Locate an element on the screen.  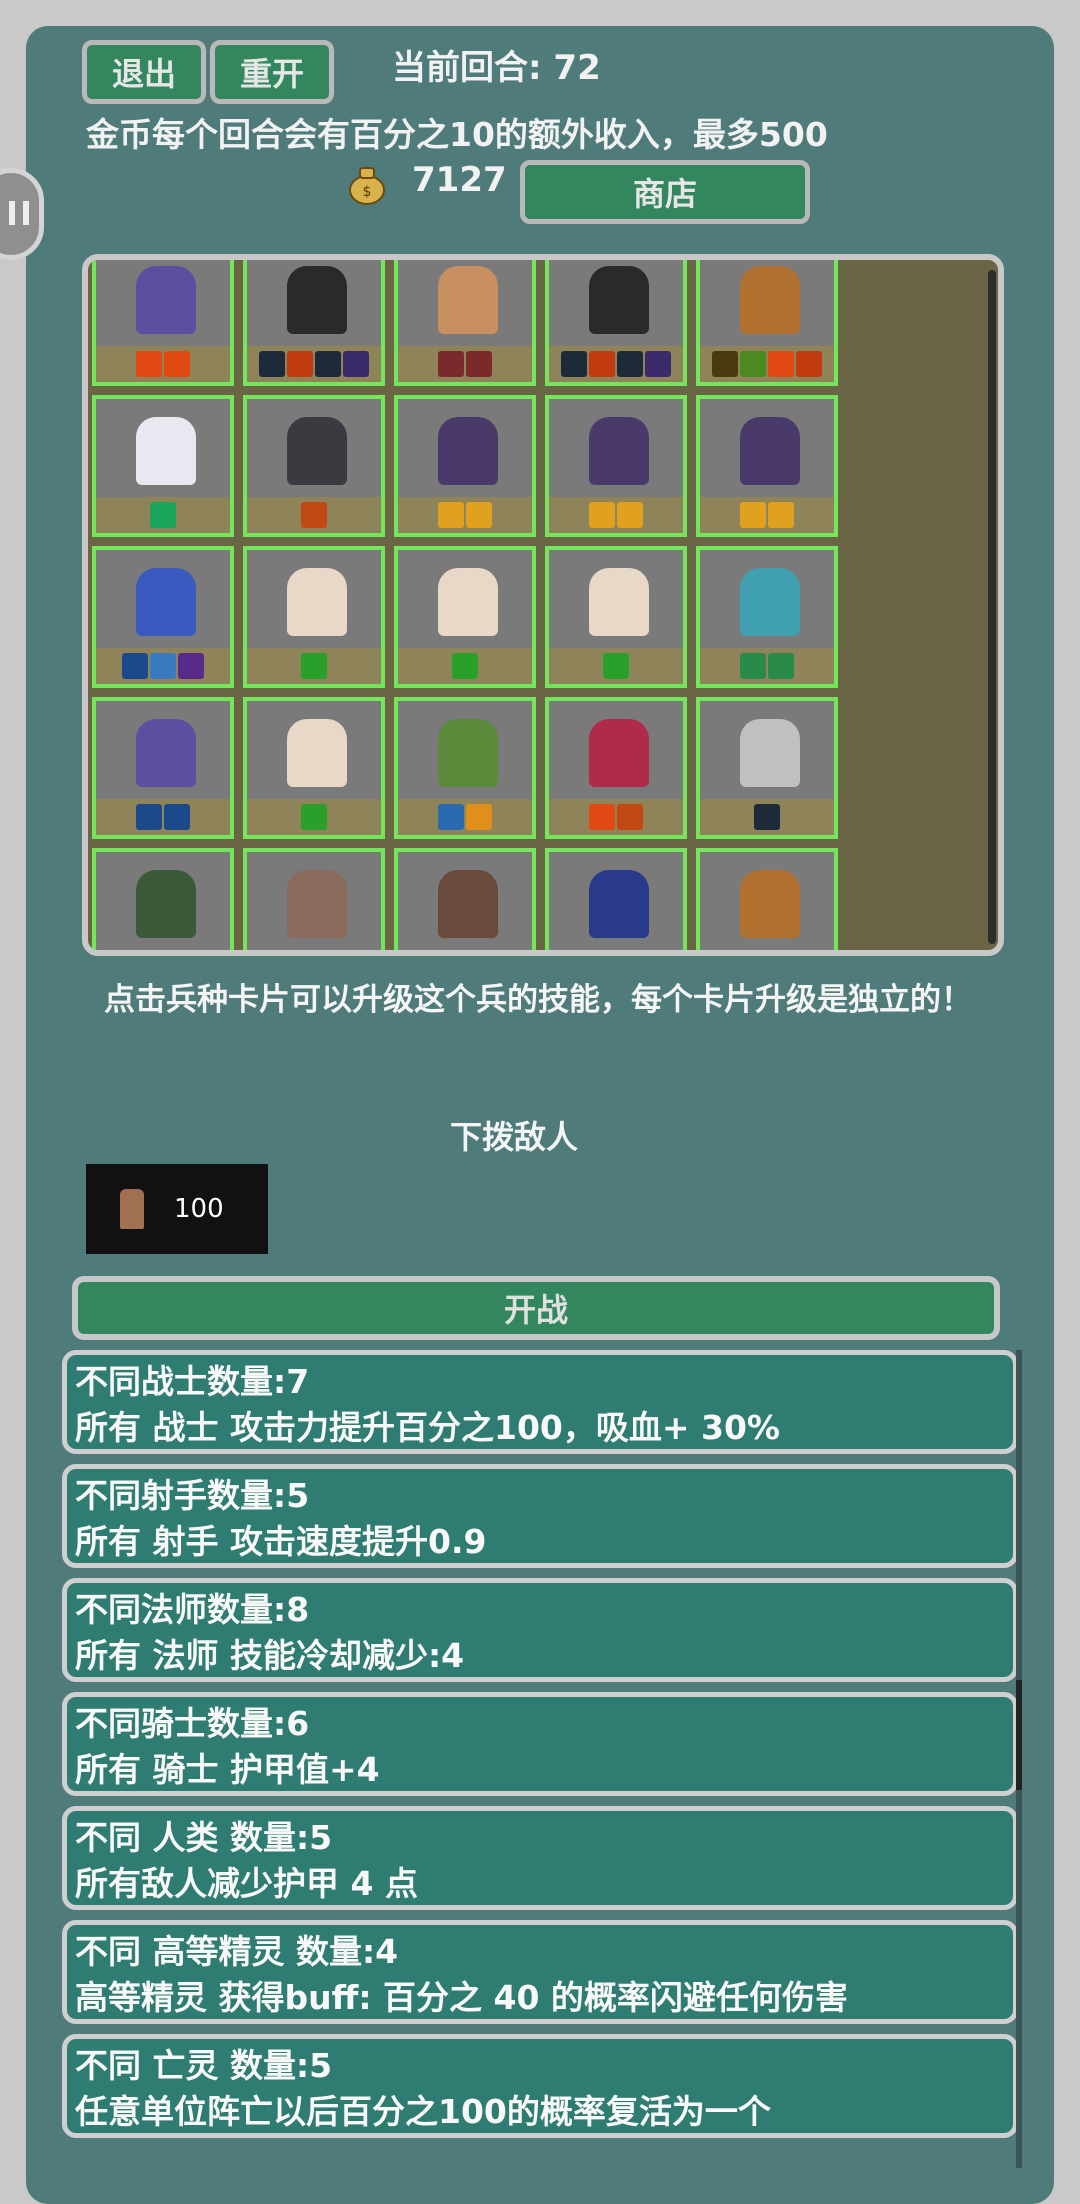
buff-description: 任意单位阵亡以后百分之100的概率复活为一个 is located at coordinates (423, 2111).